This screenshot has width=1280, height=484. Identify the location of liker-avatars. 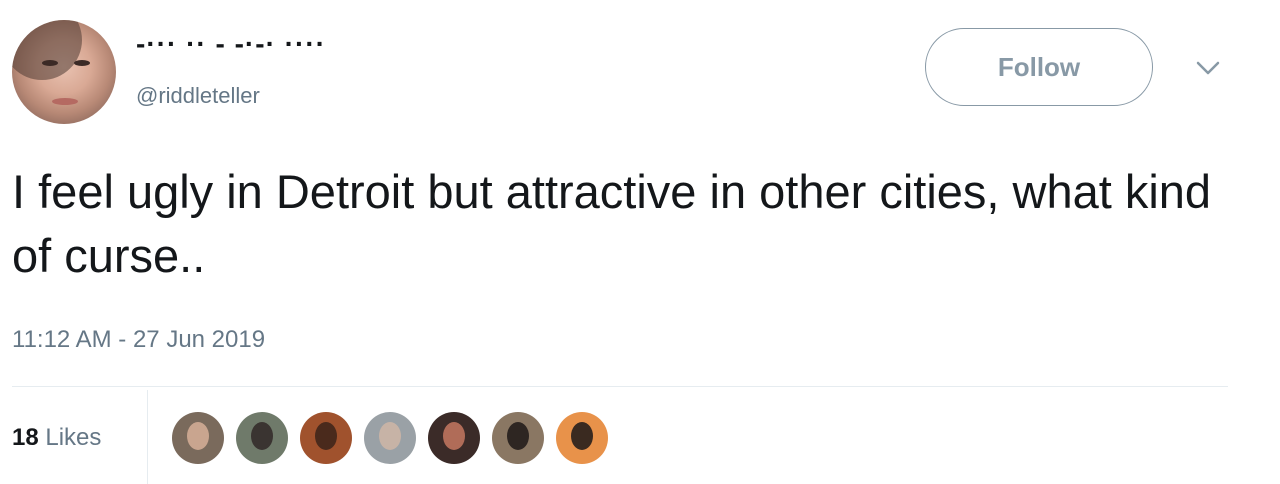
(396, 438).